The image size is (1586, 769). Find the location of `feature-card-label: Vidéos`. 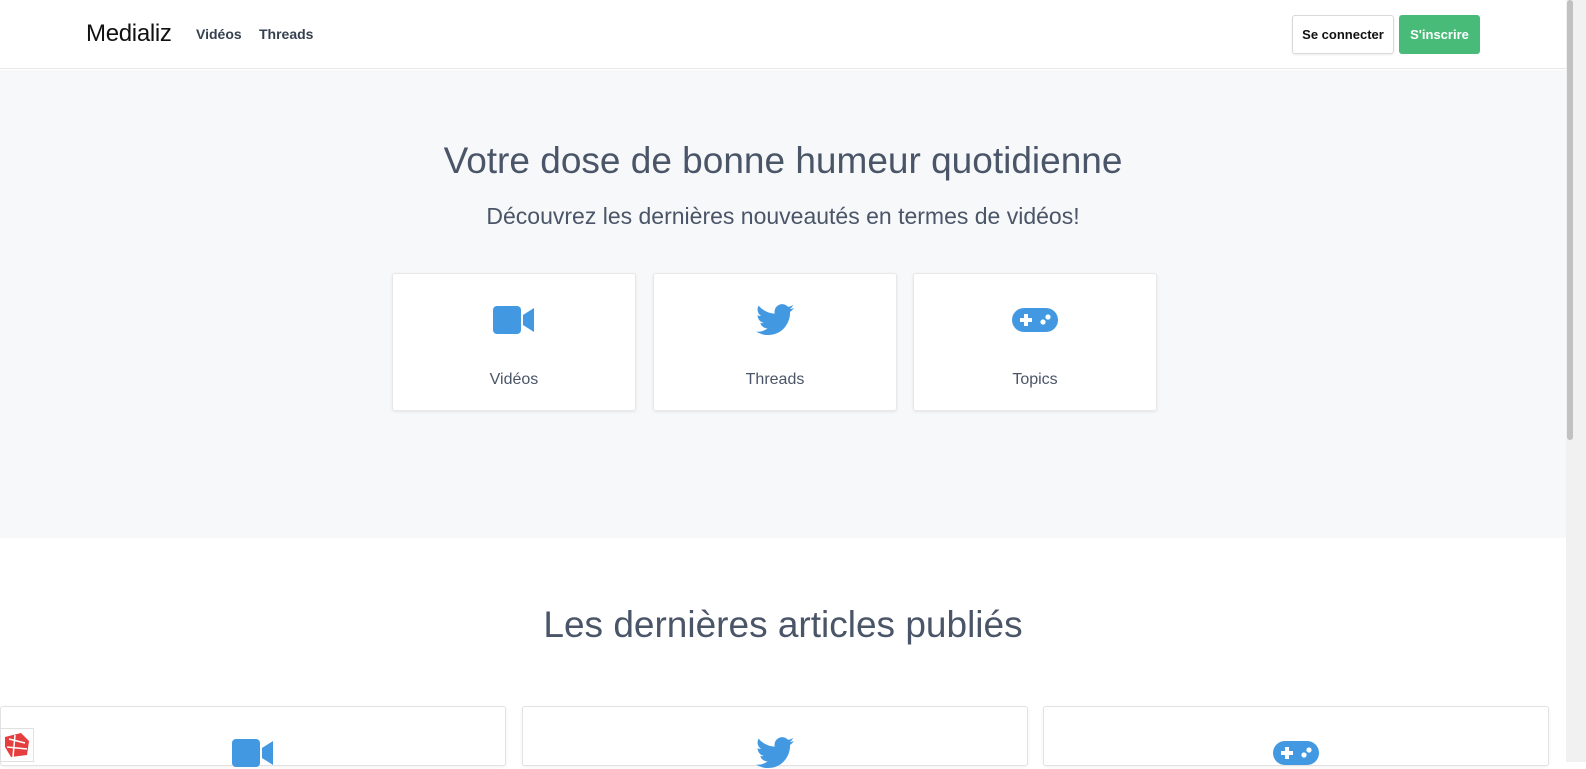

feature-card-label: Vidéos is located at coordinates (514, 379).